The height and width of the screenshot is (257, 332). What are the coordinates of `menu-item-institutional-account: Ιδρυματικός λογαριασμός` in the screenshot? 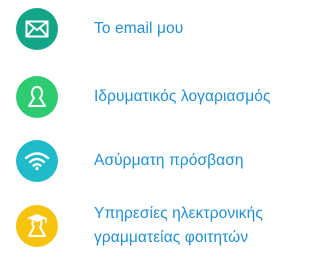 It's located at (143, 97).